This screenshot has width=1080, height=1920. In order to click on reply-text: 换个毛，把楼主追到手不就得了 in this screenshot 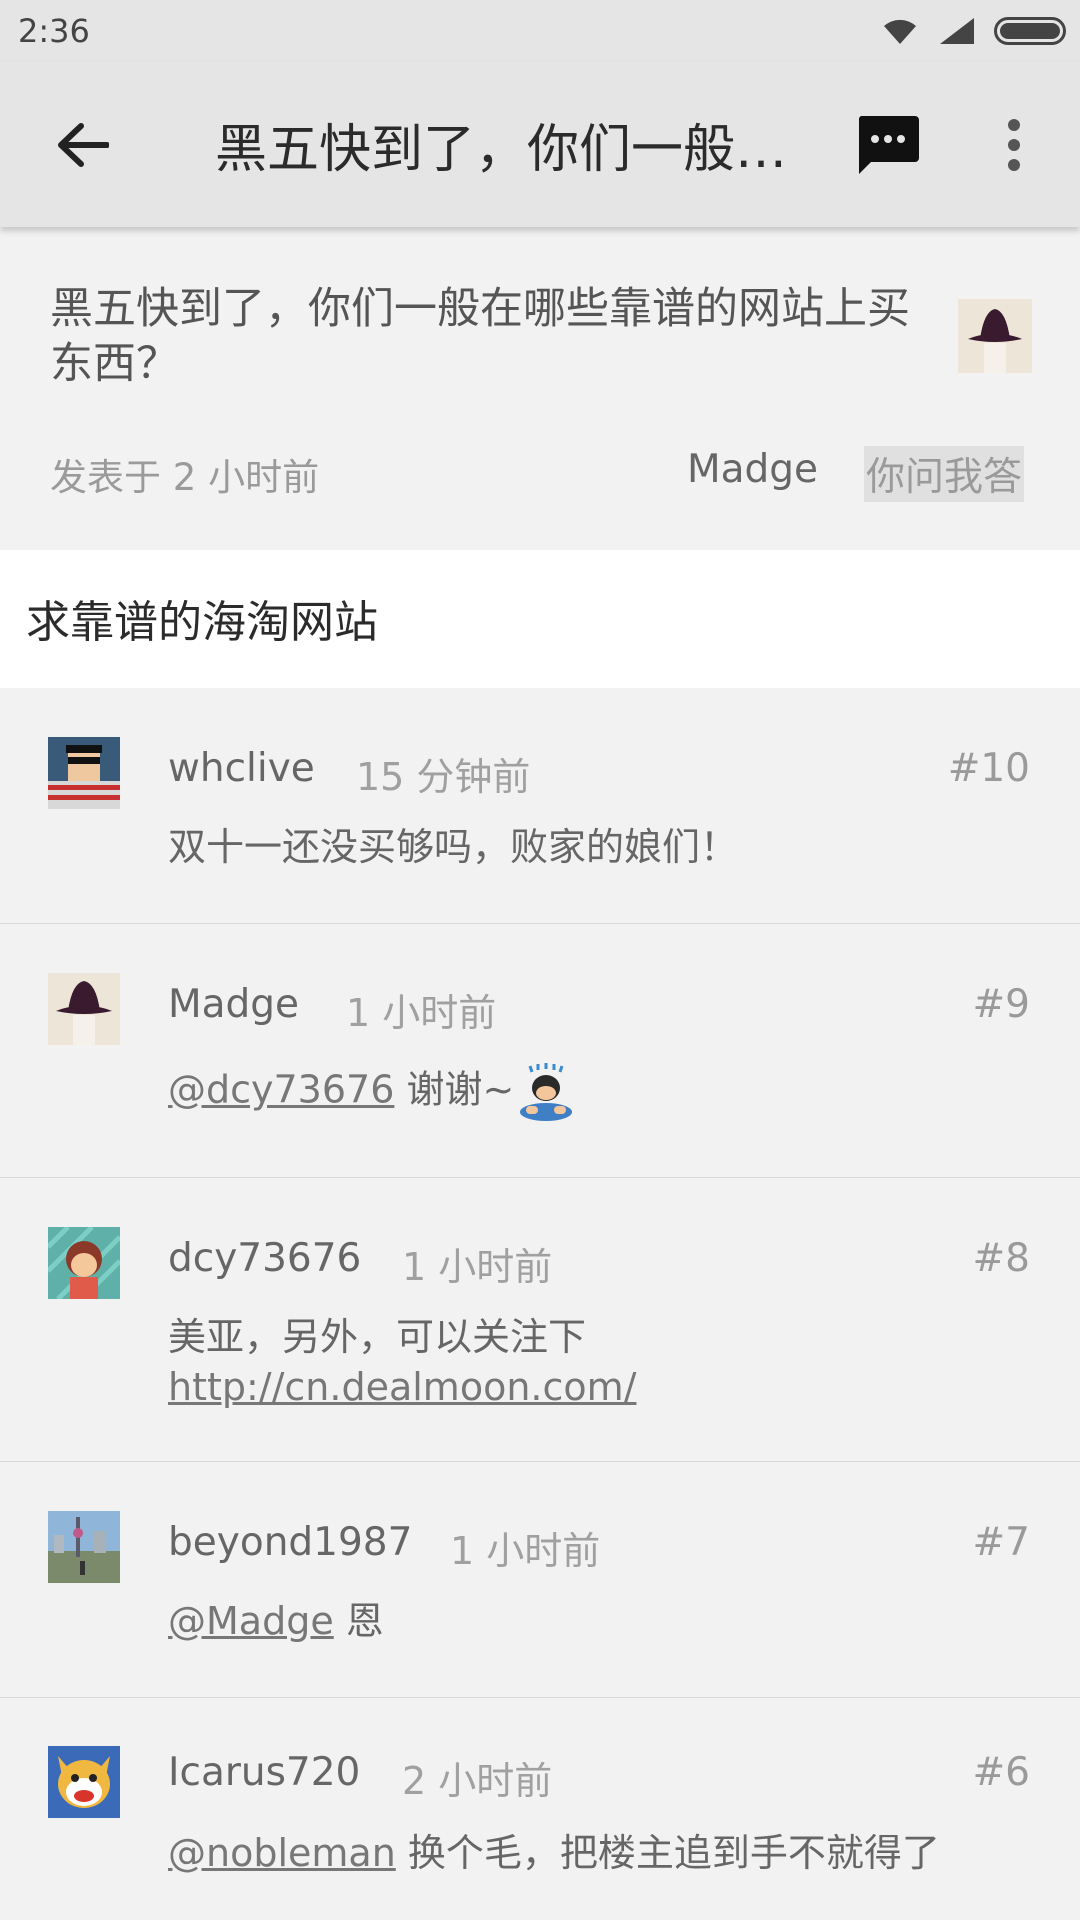, I will do `click(667, 1853)`.